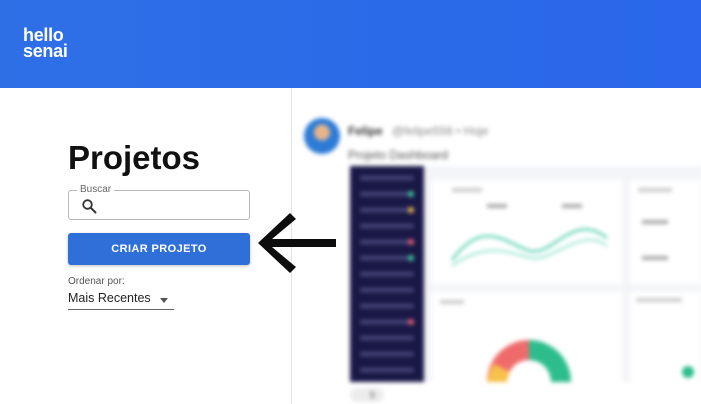  I want to click on sort-label: Ordenar por:, so click(96, 281).